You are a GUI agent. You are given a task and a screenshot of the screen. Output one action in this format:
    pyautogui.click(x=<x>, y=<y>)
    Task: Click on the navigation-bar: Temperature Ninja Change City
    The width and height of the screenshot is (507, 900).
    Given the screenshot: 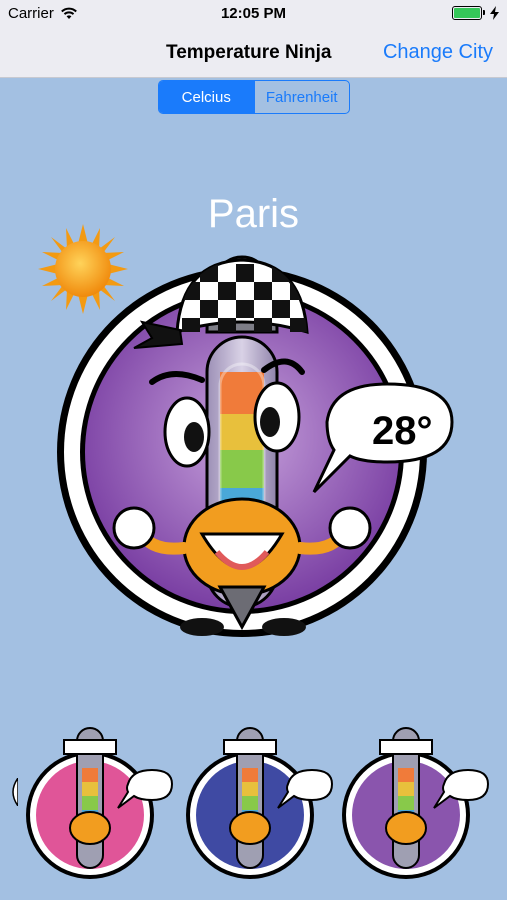 What is the action you would take?
    pyautogui.click(x=253, y=53)
    